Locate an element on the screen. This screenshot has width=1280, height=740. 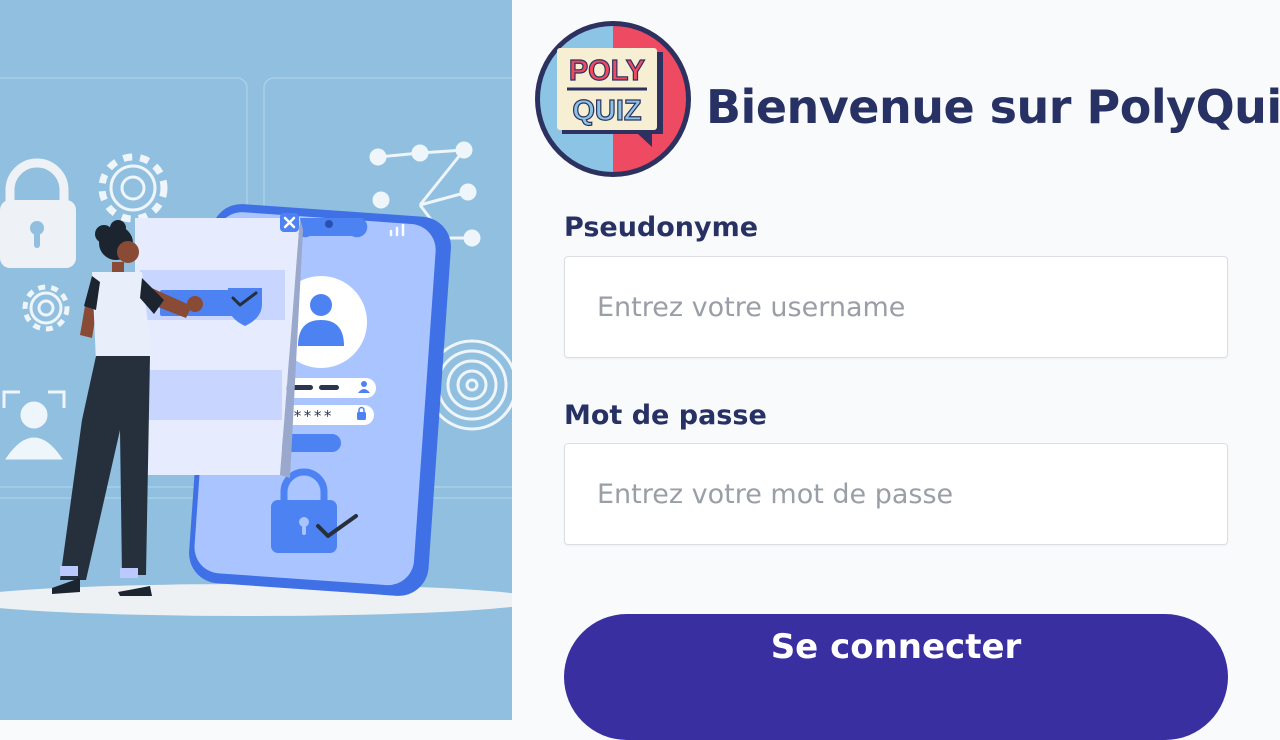
polyquiz-logo: POLY QUIZ is located at coordinates (613, 99).